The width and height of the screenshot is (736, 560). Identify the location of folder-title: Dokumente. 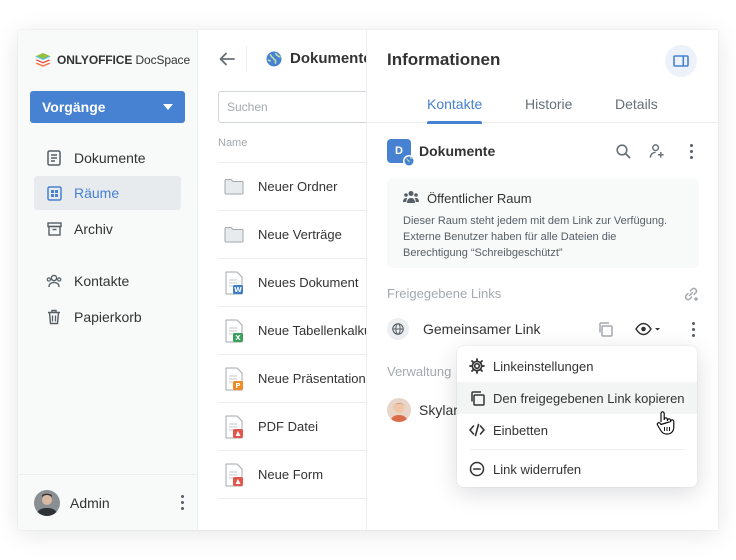
(316, 58).